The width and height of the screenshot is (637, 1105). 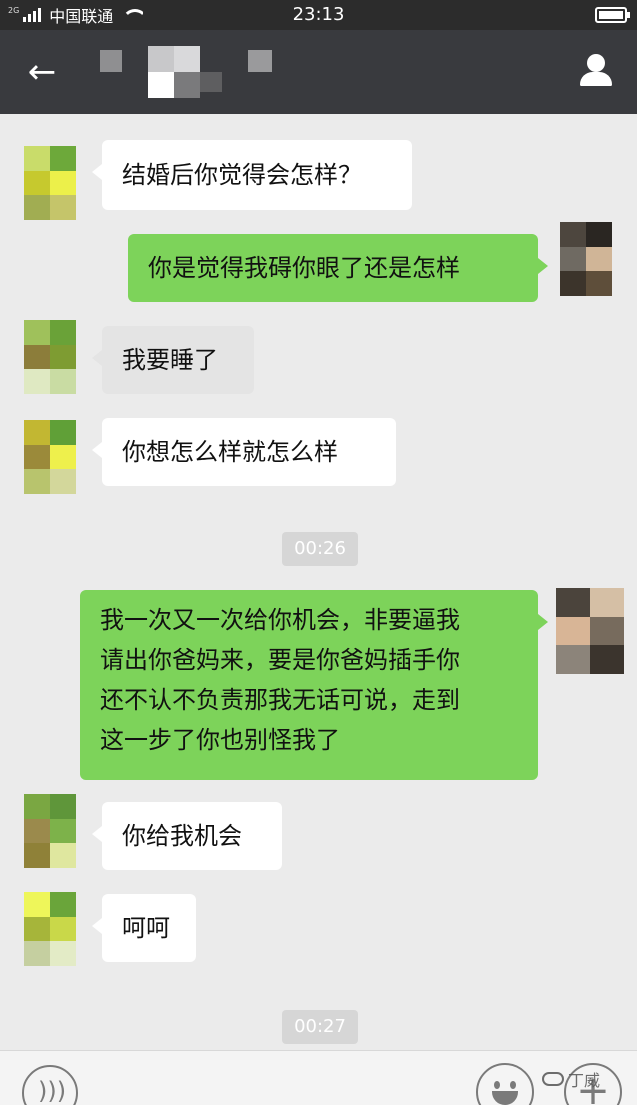 I want to click on message-text: 你是觉得我碍你眼了还是怎样, so click(x=304, y=268).